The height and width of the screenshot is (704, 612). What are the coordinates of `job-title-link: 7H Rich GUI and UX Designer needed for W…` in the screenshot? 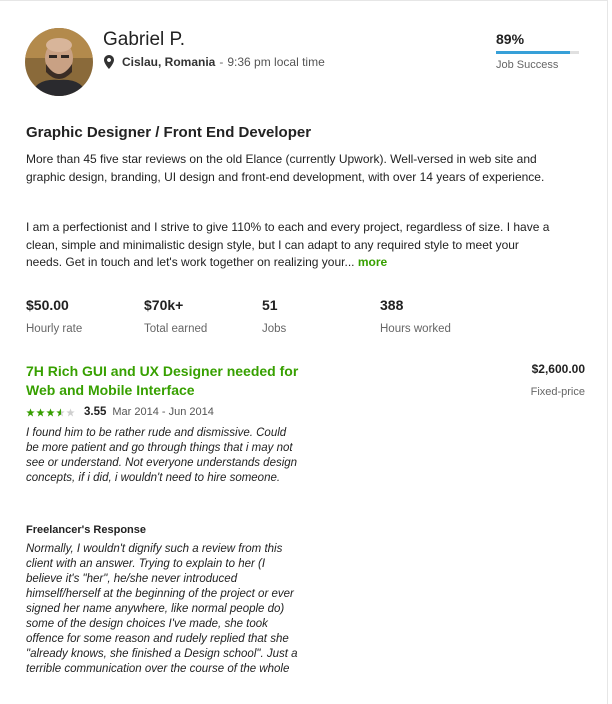 It's located at (176, 381).